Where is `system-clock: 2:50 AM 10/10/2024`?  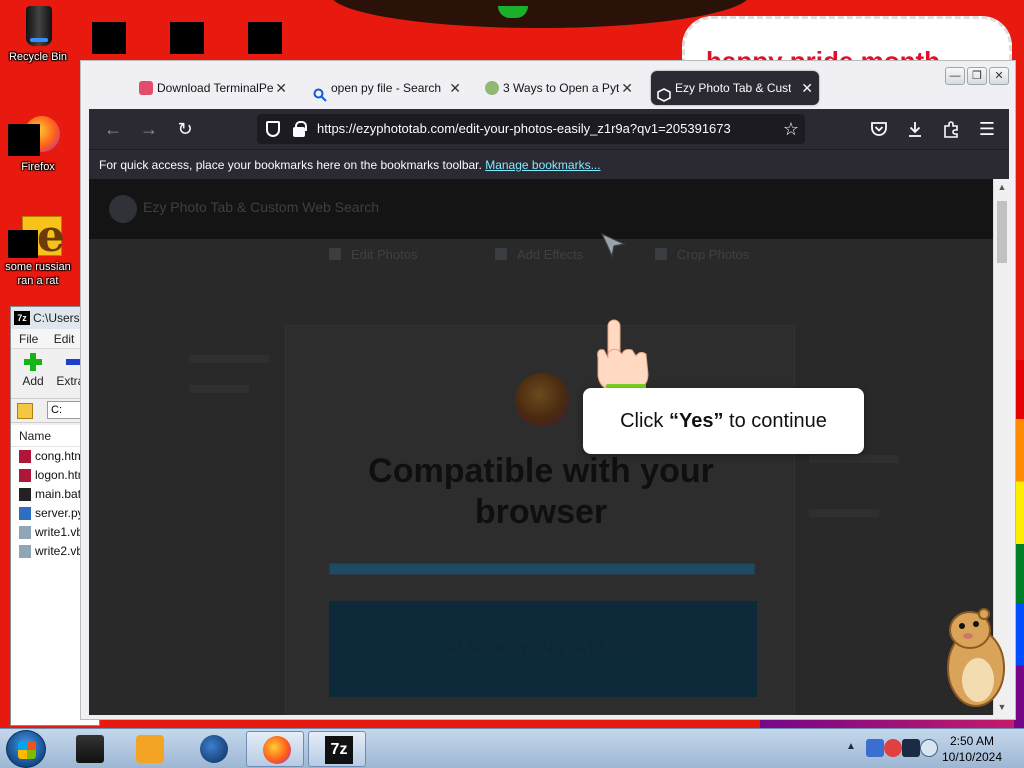 system-clock: 2:50 AM 10/10/2024 is located at coordinates (972, 749).